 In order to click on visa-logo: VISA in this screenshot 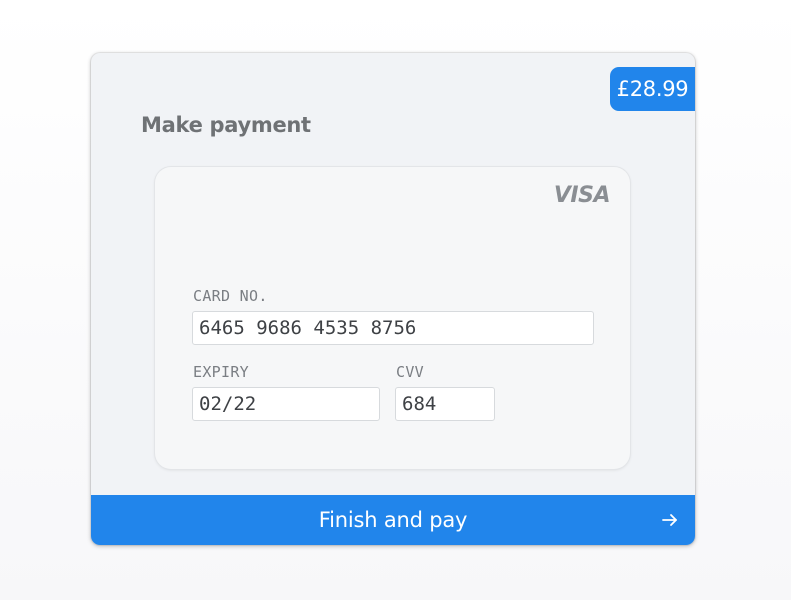, I will do `click(582, 195)`.